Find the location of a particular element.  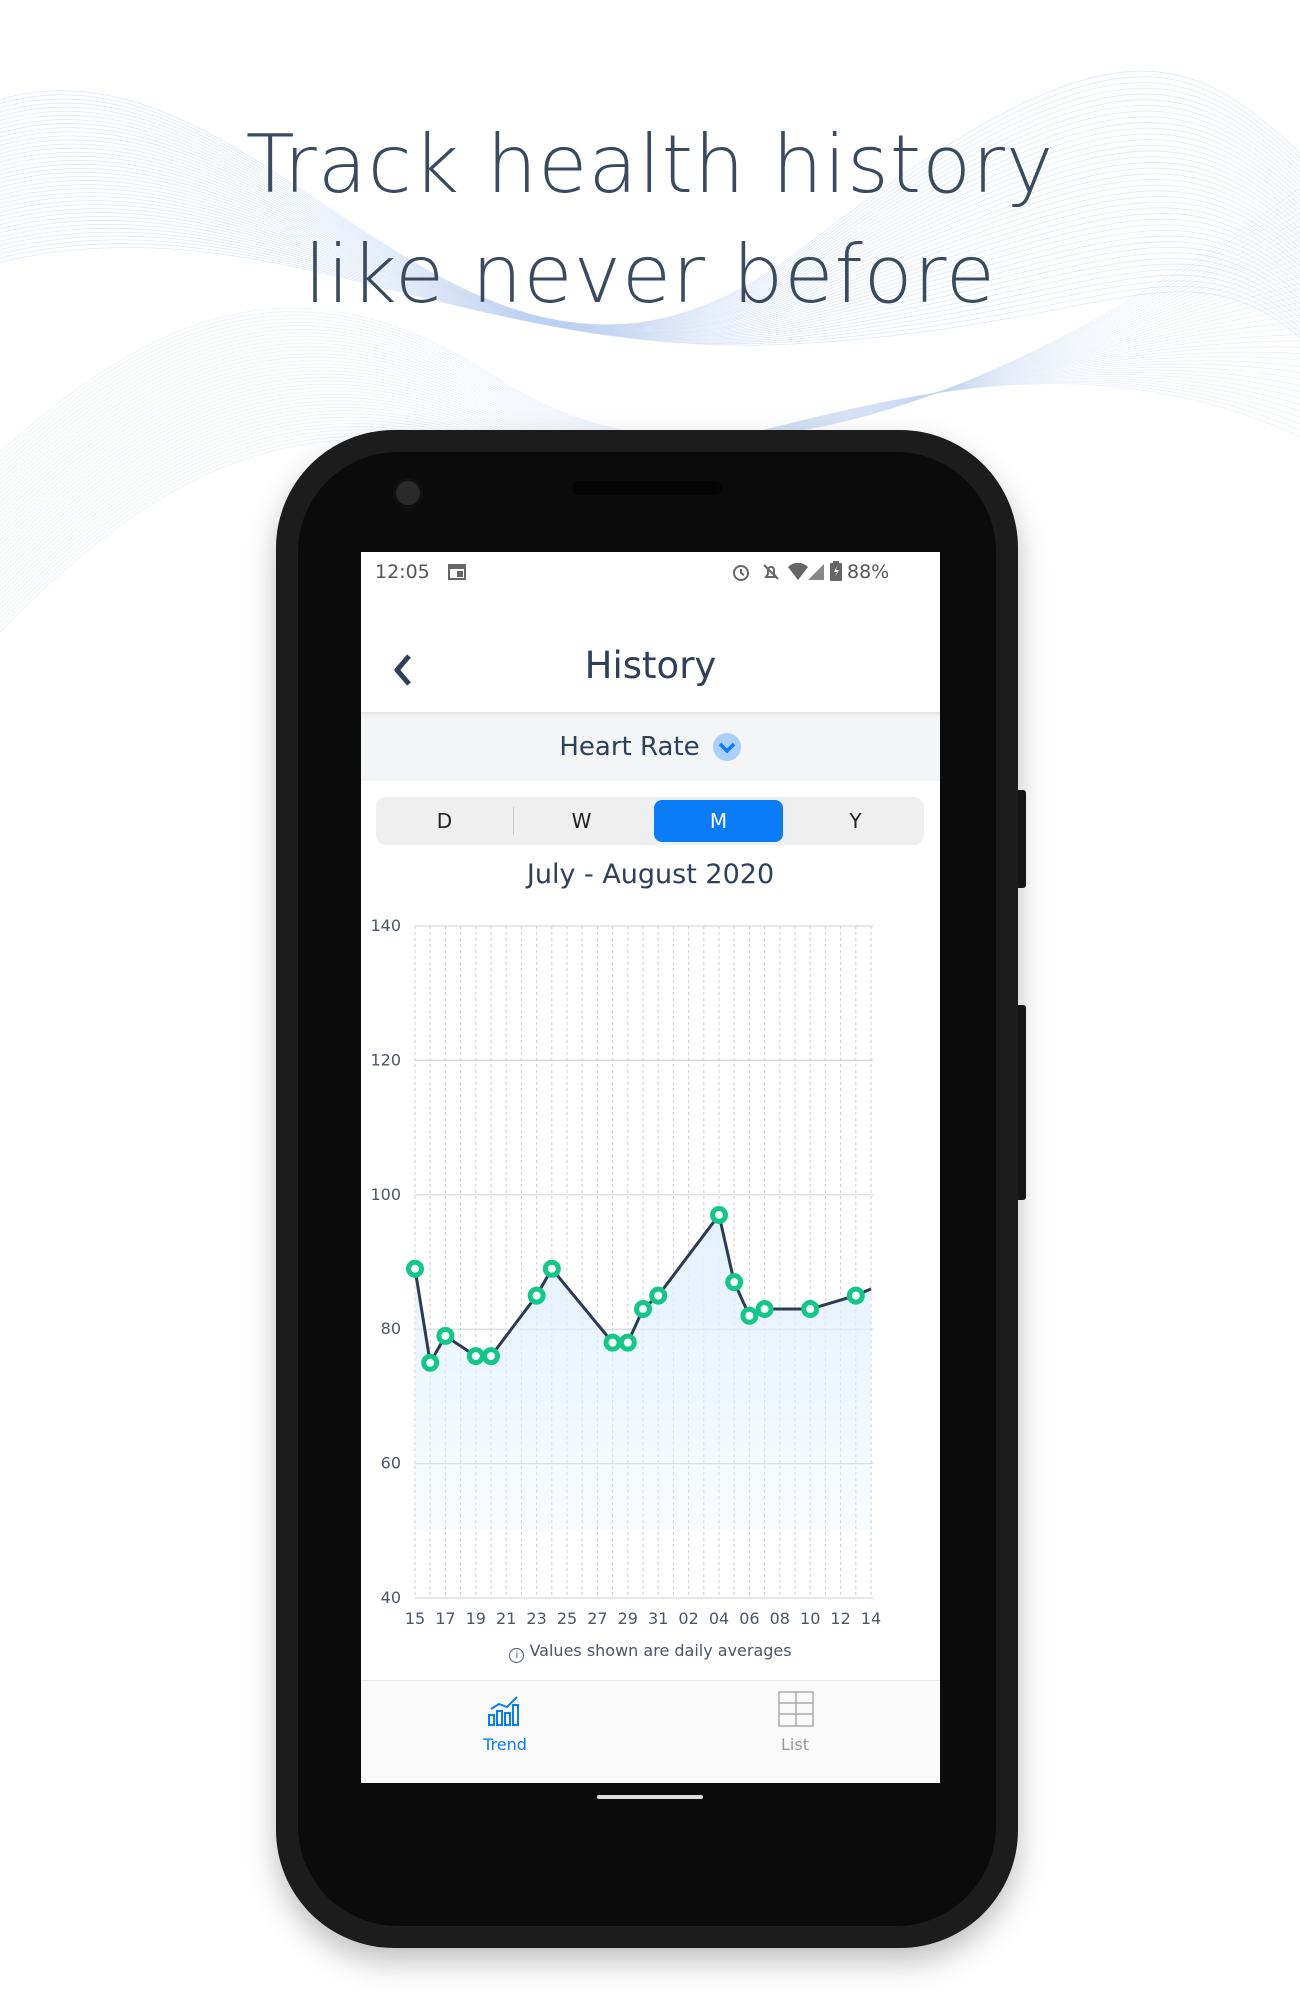

x-tick-label: 29 is located at coordinates (628, 1618).